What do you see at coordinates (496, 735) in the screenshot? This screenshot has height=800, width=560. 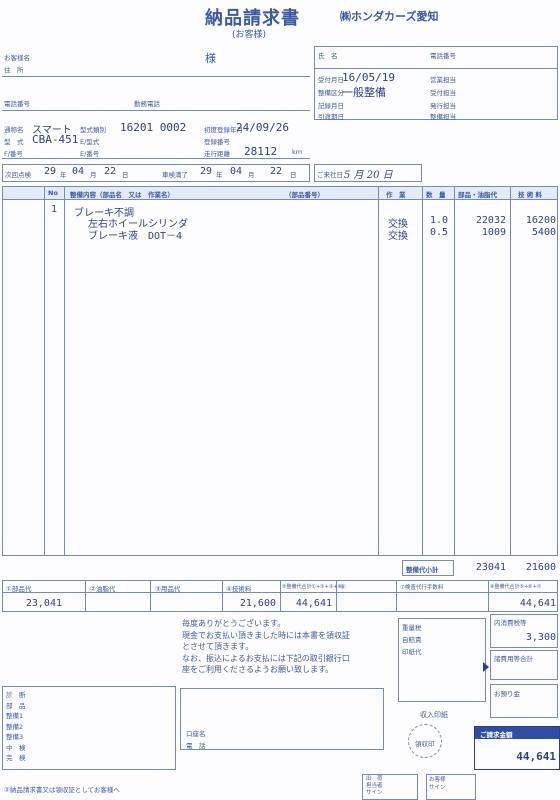 I see `bill-label: ご請求金額` at bounding box center [496, 735].